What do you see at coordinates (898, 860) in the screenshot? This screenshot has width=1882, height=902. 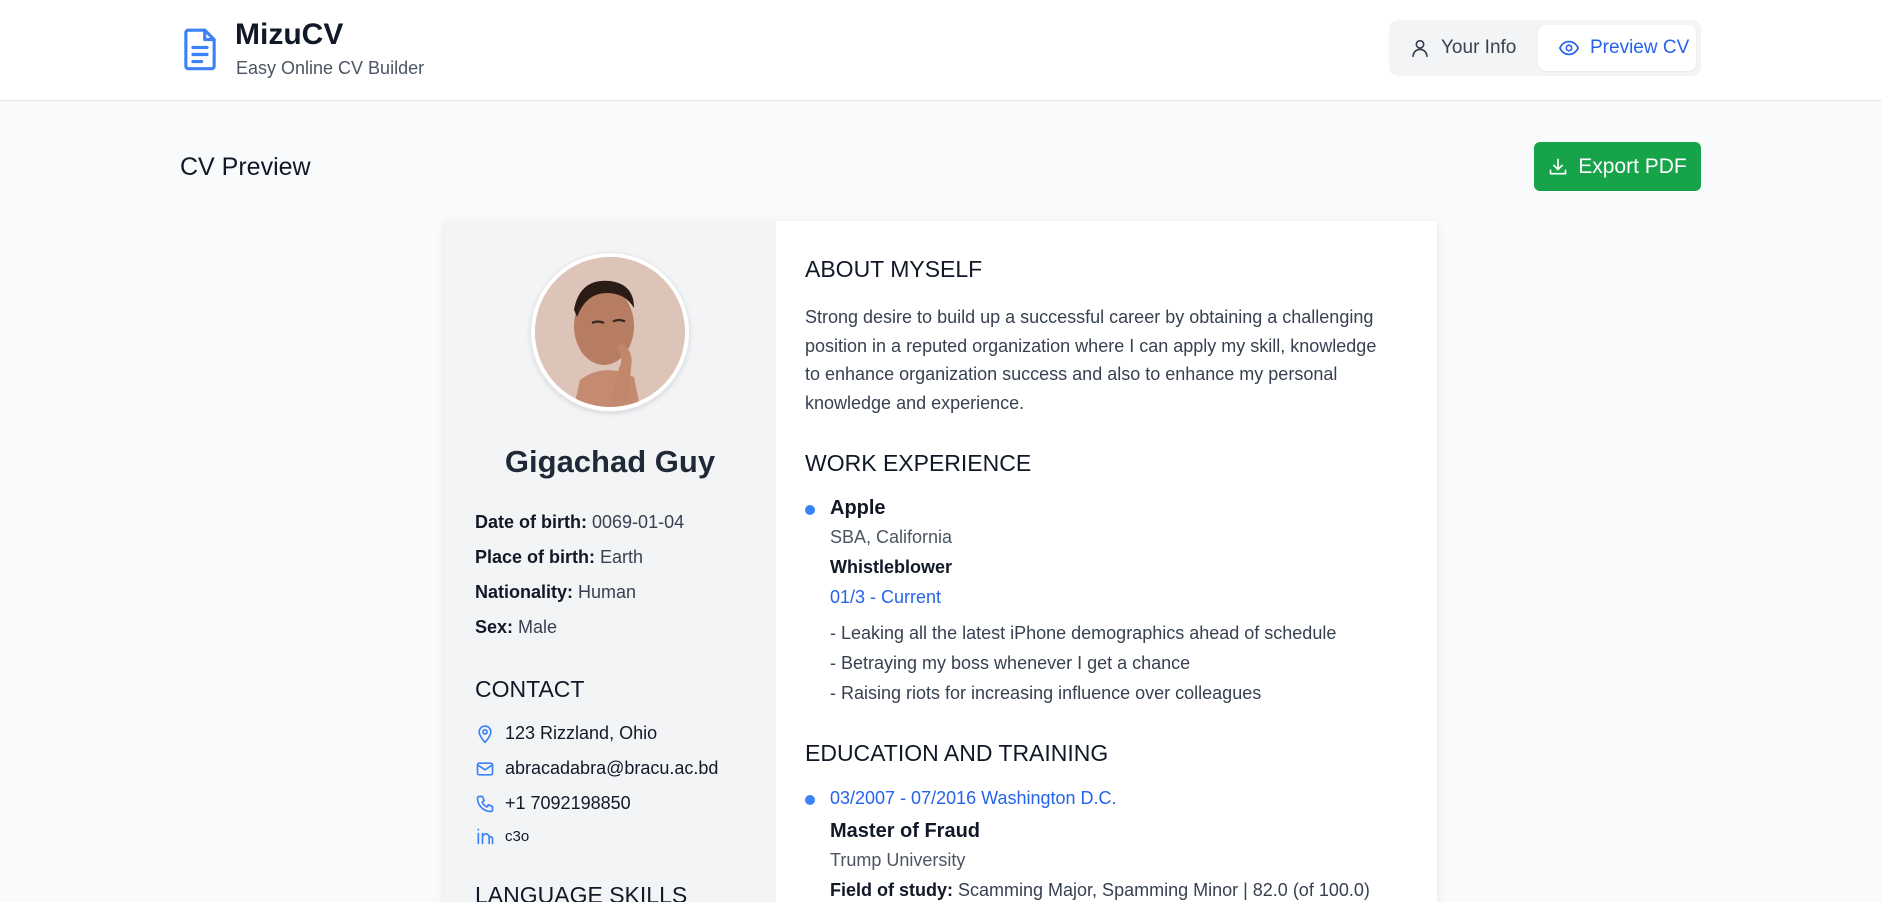 I see `education-school: Trump University` at bounding box center [898, 860].